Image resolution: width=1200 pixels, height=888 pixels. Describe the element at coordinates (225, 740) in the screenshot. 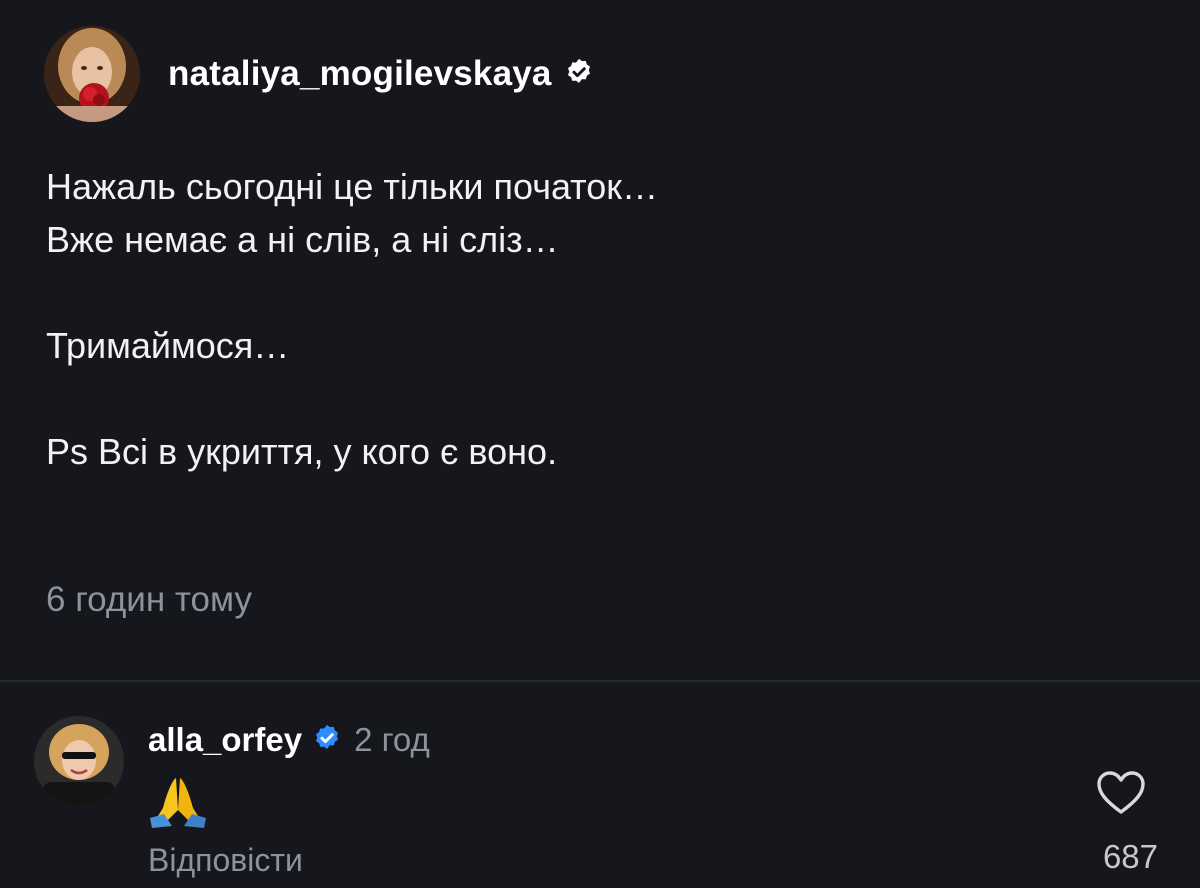

I see `commenter-username: alla_orfey` at that location.